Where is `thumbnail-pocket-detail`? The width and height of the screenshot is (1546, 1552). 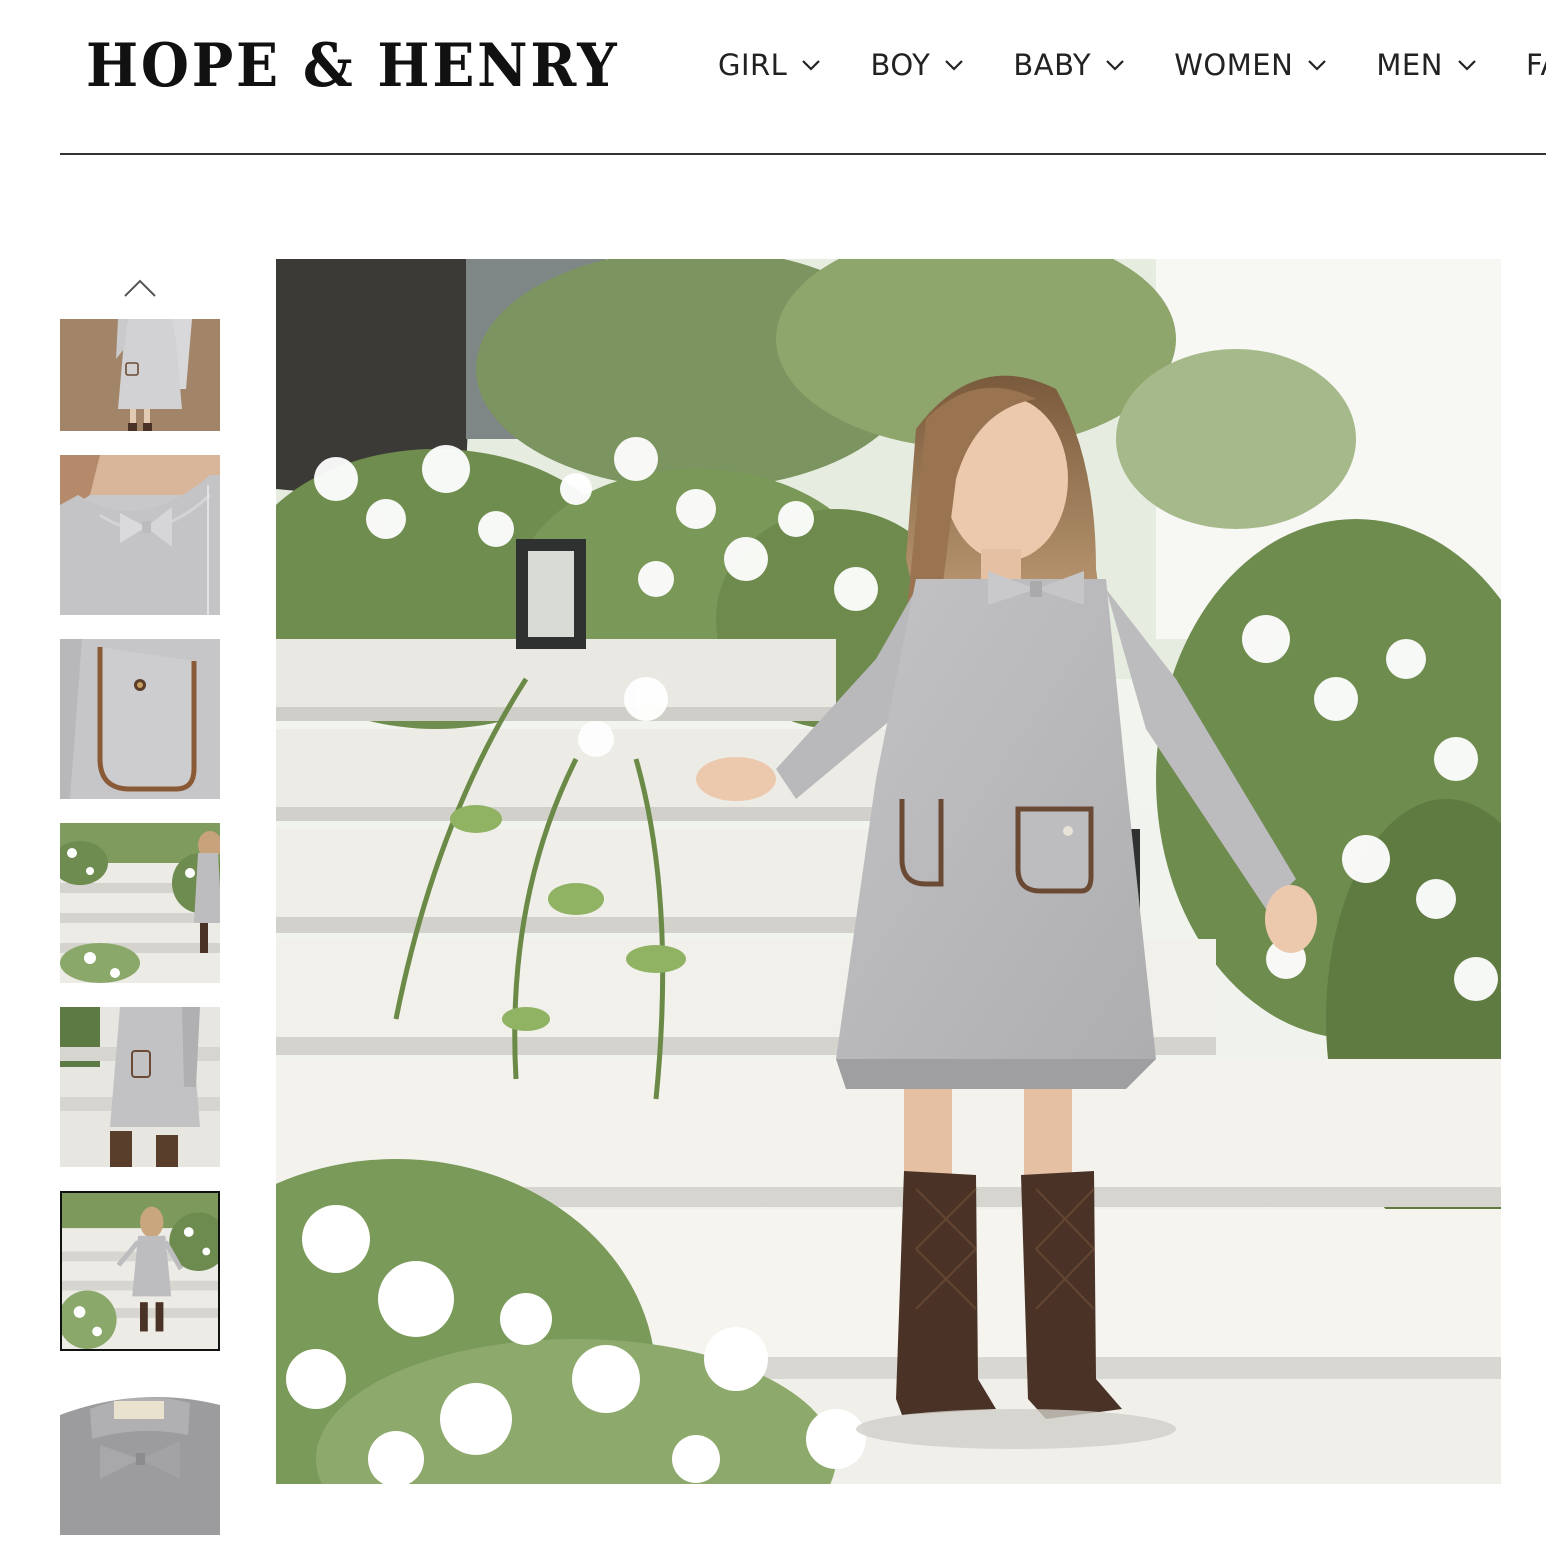
thumbnail-pocket-detail is located at coordinates (140, 719).